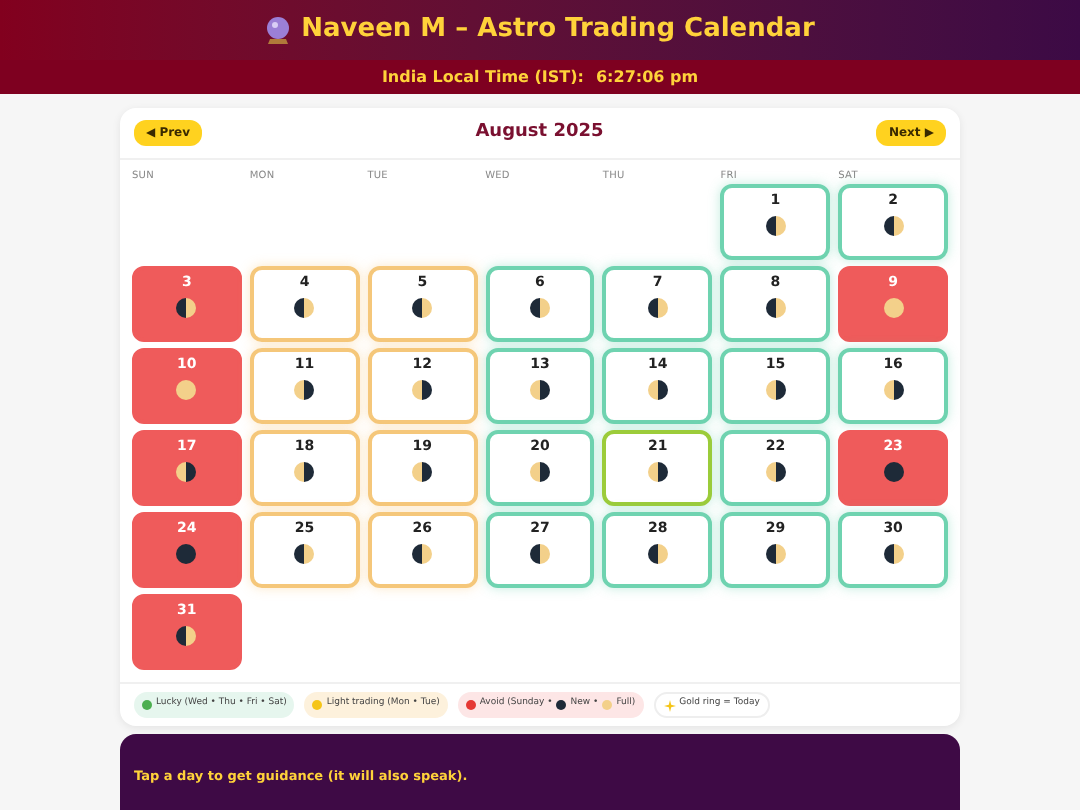 Image resolution: width=1080 pixels, height=810 pixels. I want to click on time-label: India Local Time (IST):, so click(482, 77).